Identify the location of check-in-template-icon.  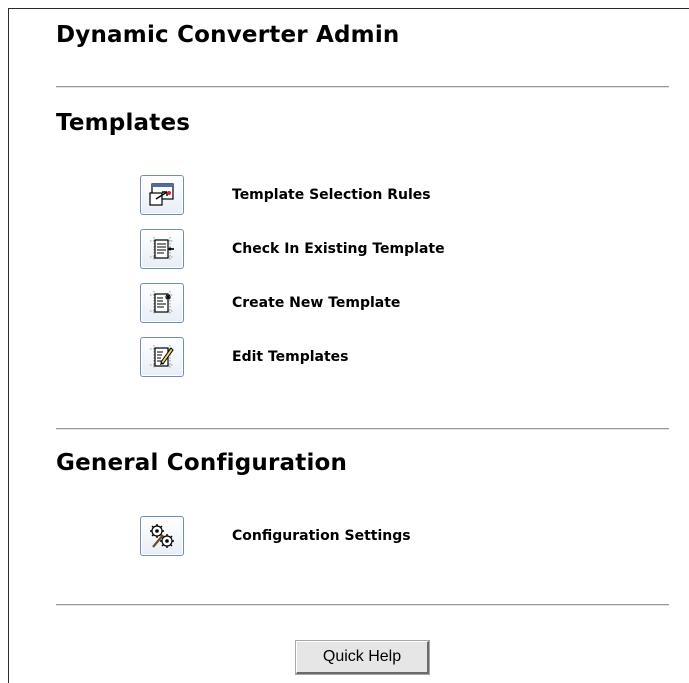
(162, 249).